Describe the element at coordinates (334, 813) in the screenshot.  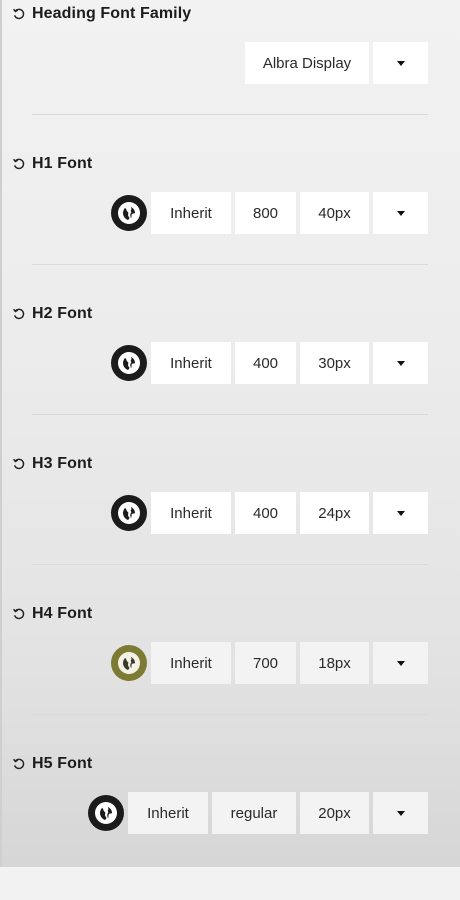
I see `h5-font-size-input: 20px` at that location.